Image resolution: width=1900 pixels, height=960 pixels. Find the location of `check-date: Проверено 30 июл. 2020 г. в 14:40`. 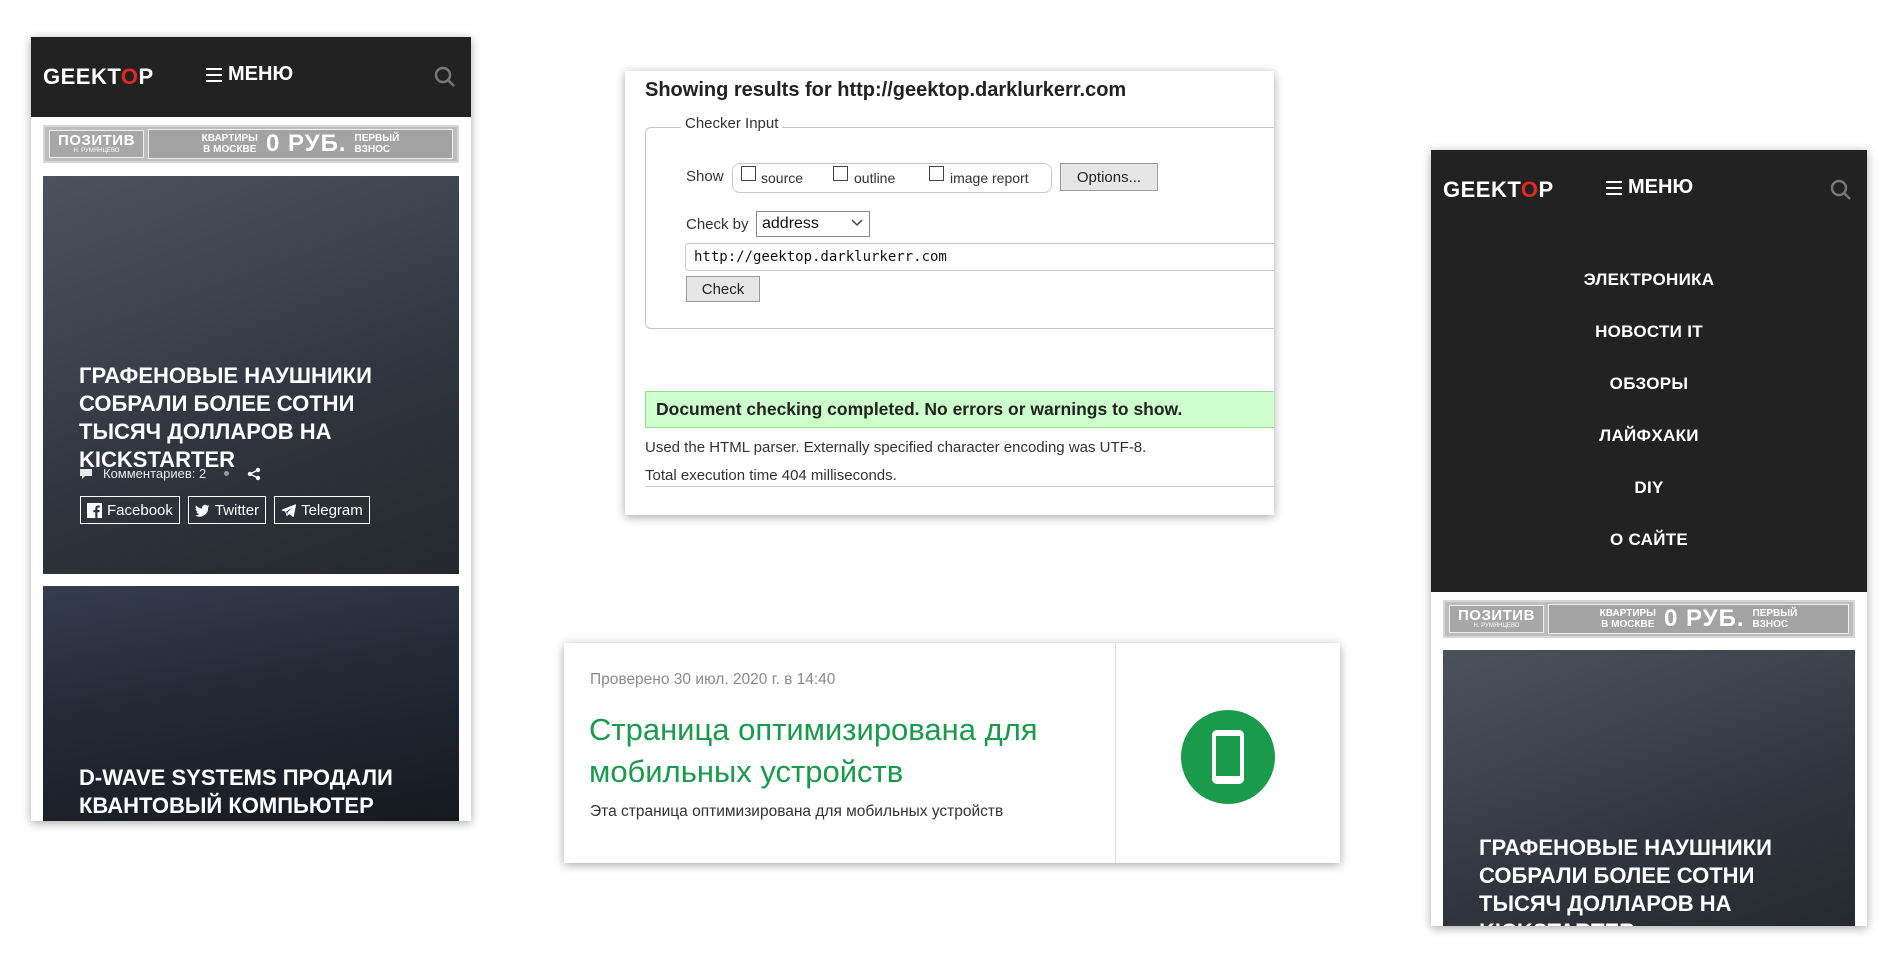

check-date: Проверено 30 июл. 2020 г. в 14:40 is located at coordinates (713, 679).